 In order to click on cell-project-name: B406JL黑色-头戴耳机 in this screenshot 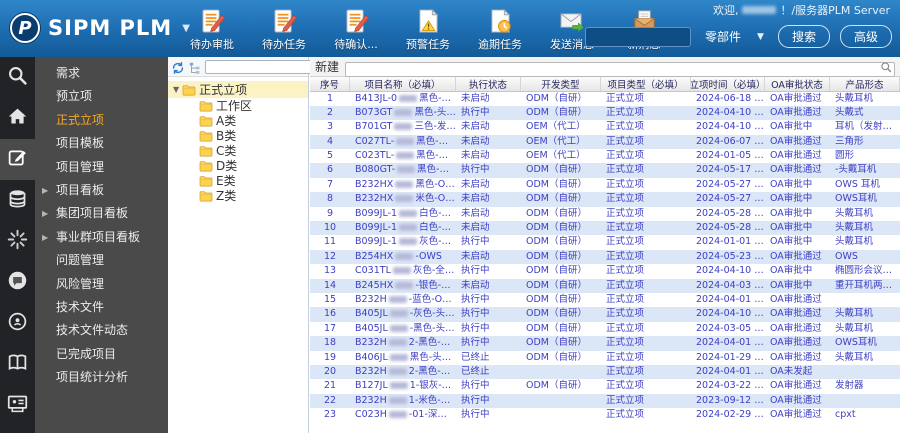, I will do `click(403, 358)`.